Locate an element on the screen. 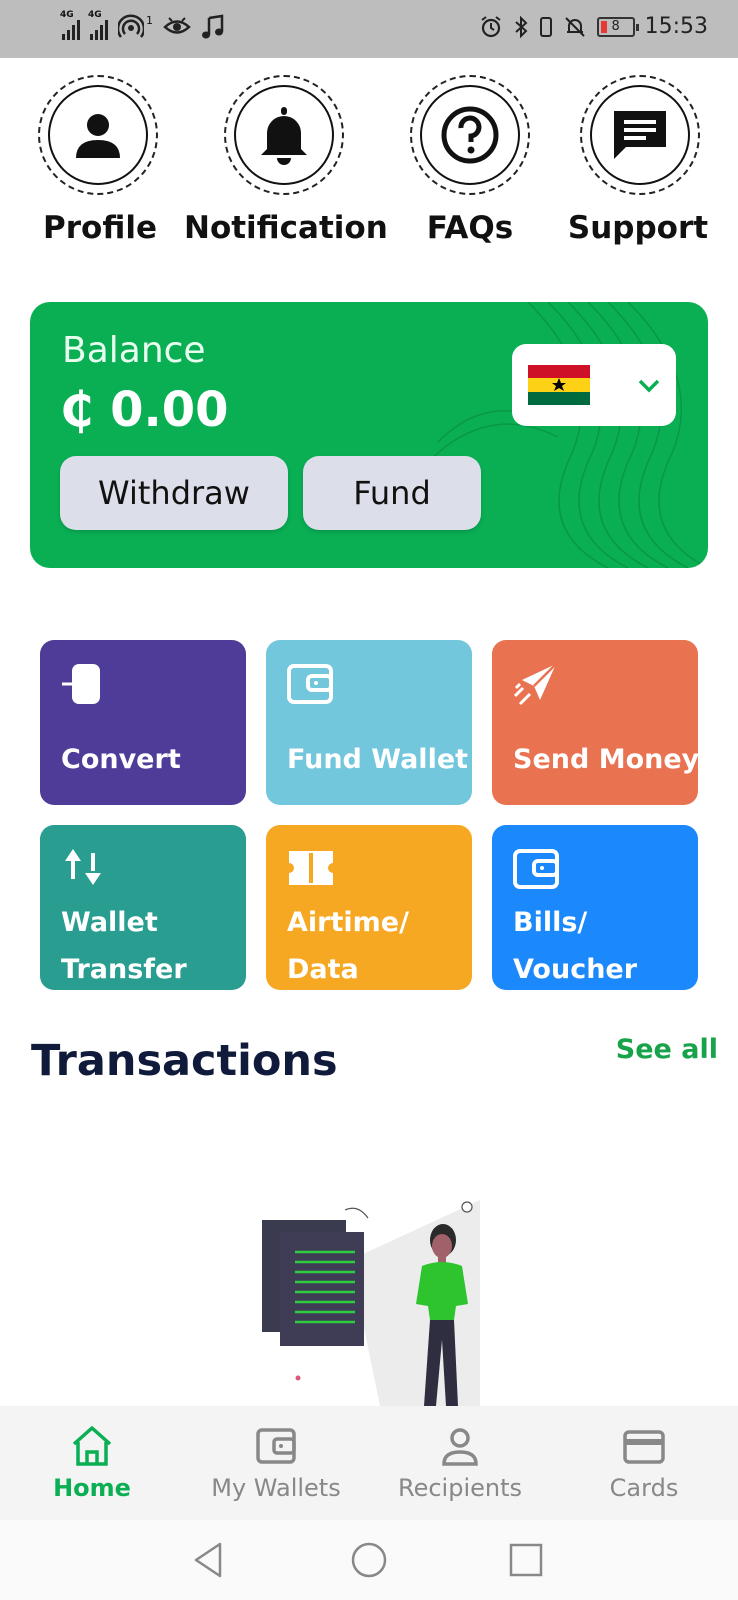  convert-label: Convert is located at coordinates (121, 759).